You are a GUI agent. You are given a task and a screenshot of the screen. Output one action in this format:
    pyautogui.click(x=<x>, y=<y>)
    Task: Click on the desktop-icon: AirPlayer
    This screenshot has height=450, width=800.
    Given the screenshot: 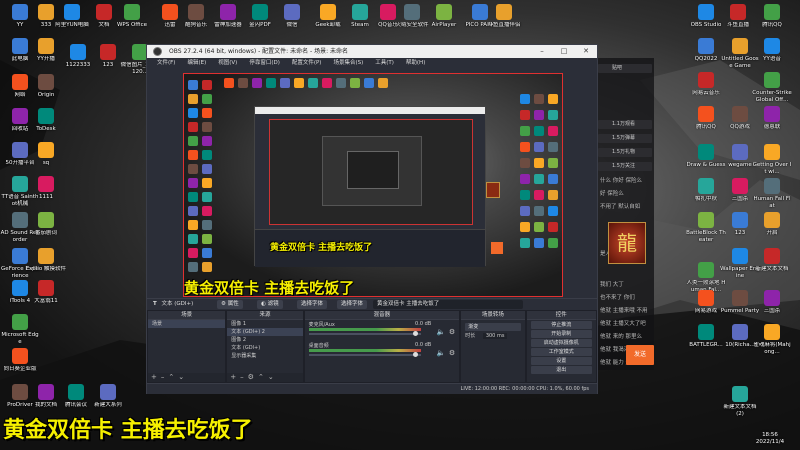 What is the action you would take?
    pyautogui.click(x=444, y=22)
    